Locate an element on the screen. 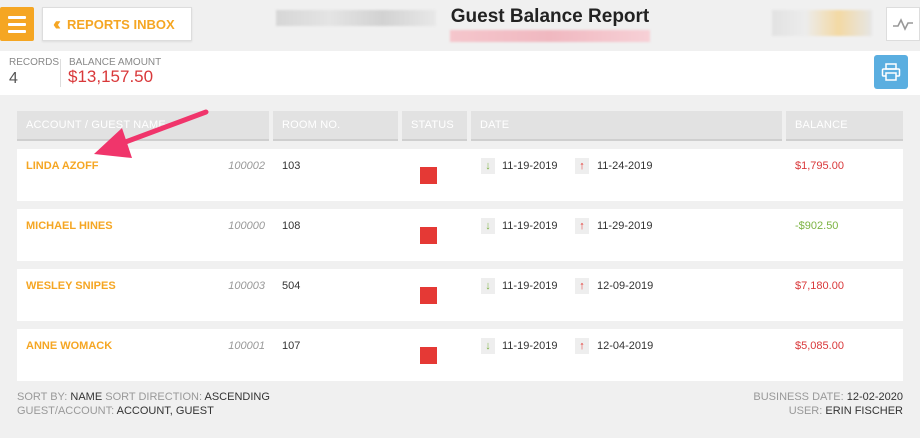 The height and width of the screenshot is (438, 920). user-value: ERIN FISCHER is located at coordinates (864, 411).